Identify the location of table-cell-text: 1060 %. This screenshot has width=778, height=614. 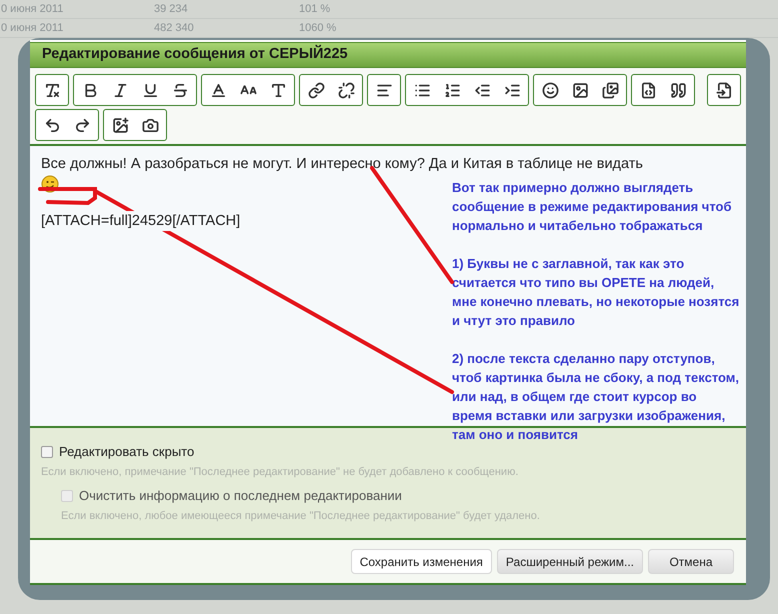
(318, 28).